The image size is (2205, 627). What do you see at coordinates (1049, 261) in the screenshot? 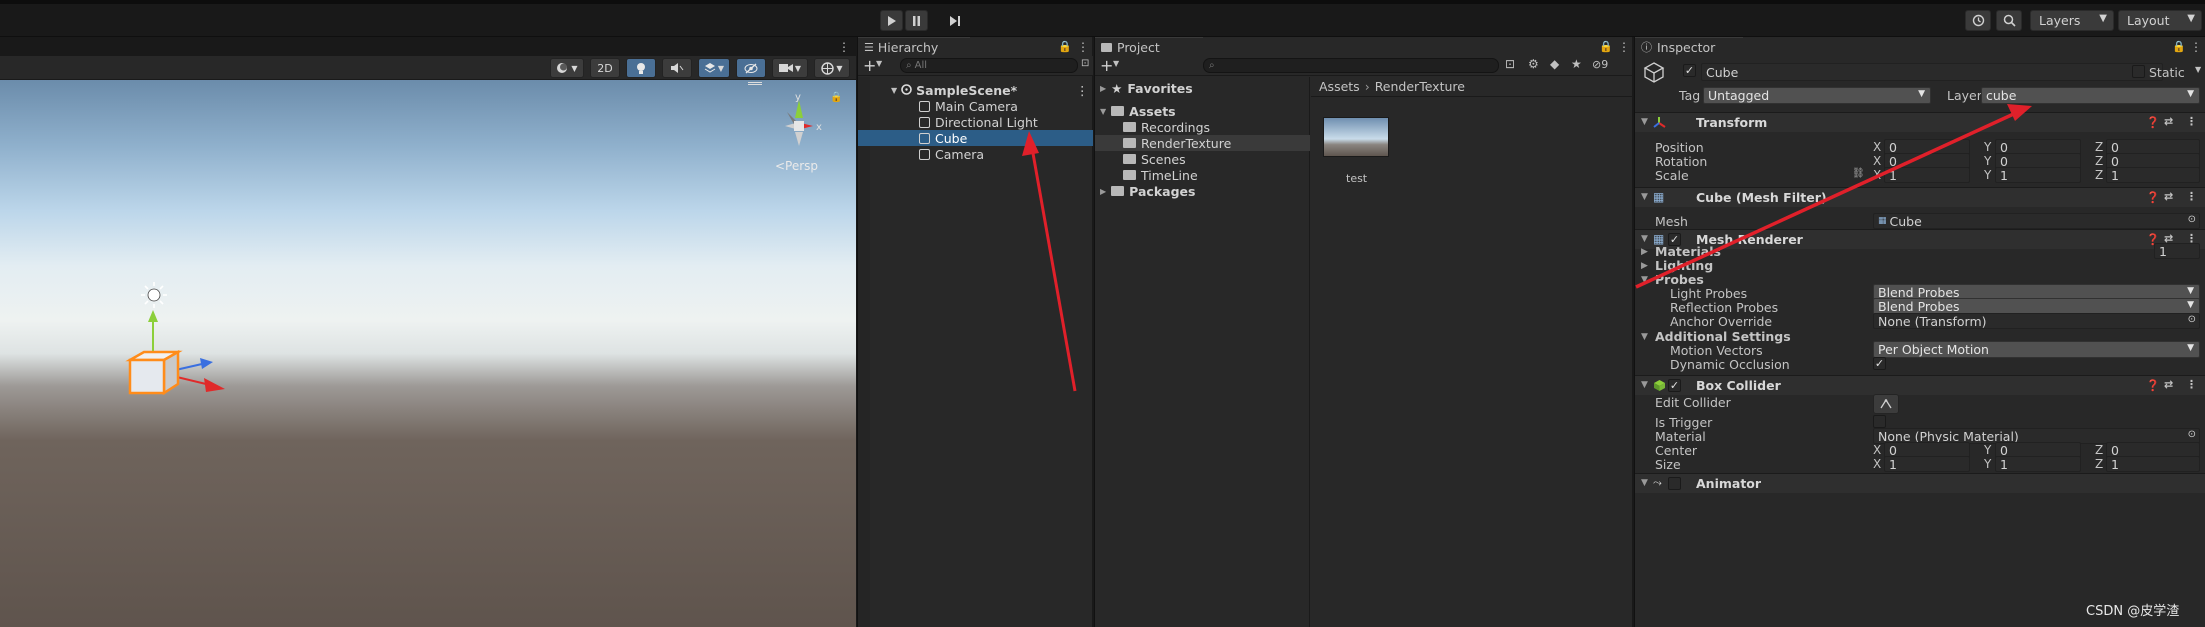
I see `arrow-to-cube-item` at bounding box center [1049, 261].